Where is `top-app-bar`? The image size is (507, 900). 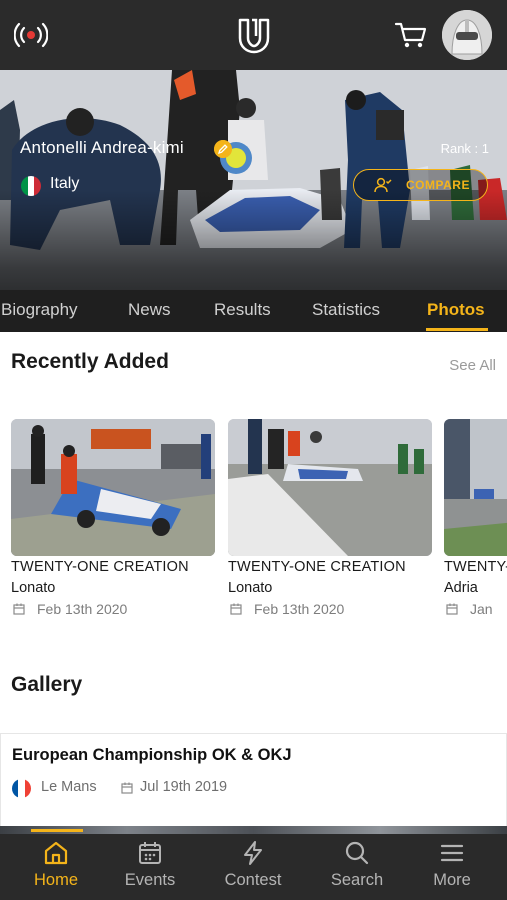
top-app-bar is located at coordinates (253, 35).